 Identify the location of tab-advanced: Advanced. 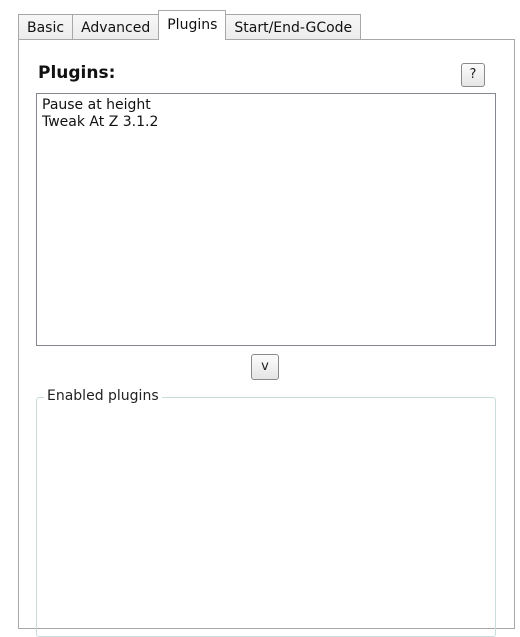
(116, 27).